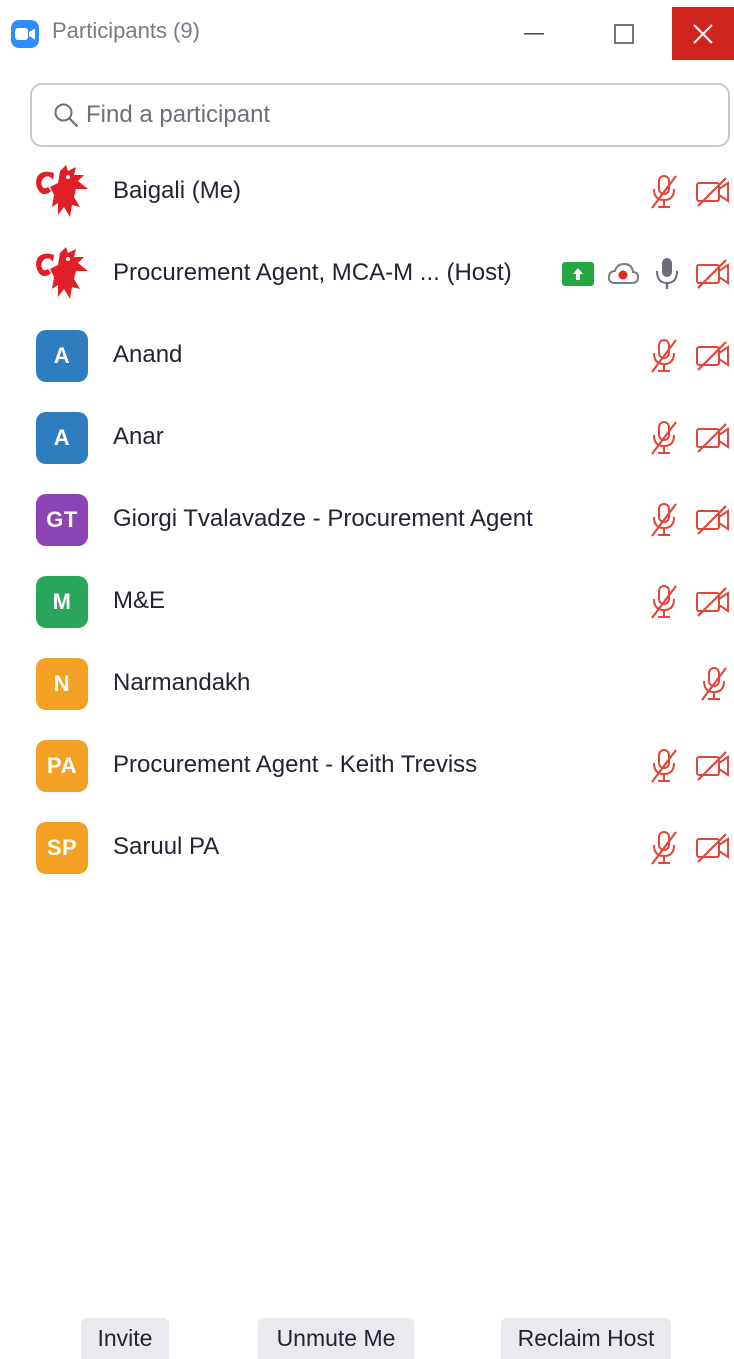 This screenshot has height=1359, width=734. I want to click on participant-name: Giorgi Tvalavadze - Procurement Agent, so click(323, 518).